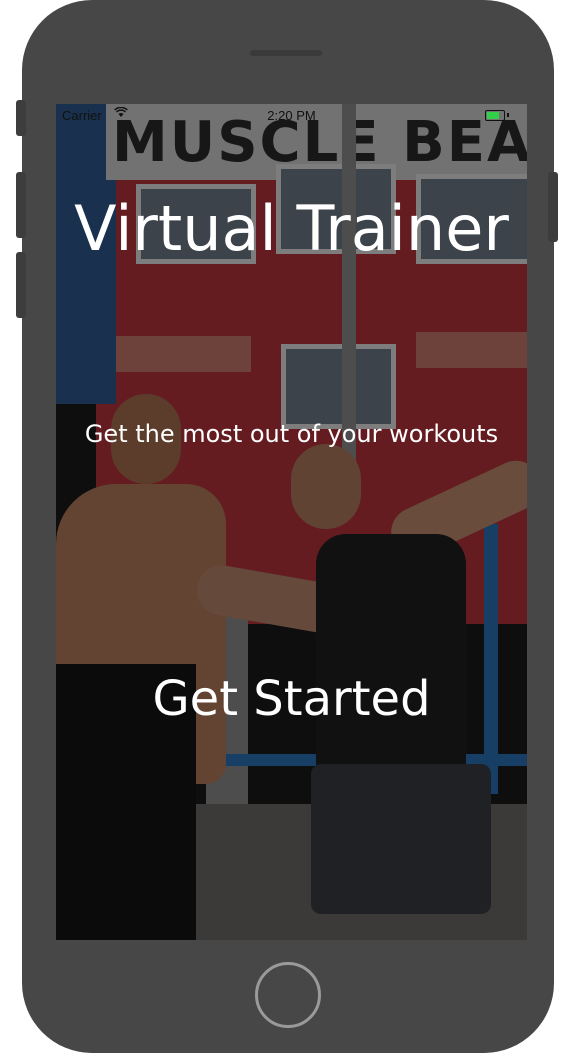 The width and height of the screenshot is (572, 1053). Describe the element at coordinates (21, 285) in the screenshot. I see `volume-down-button` at that location.